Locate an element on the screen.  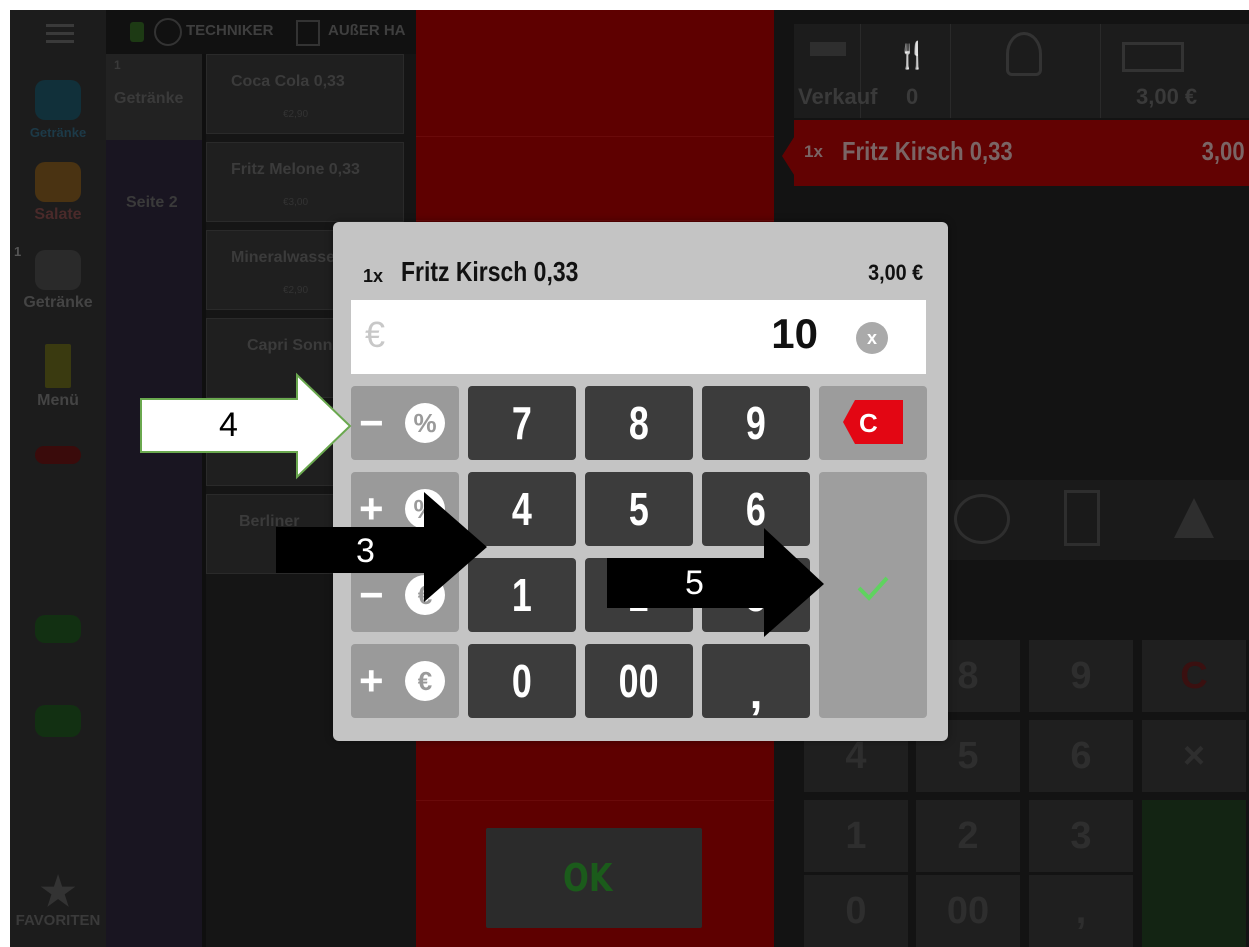
annotation-label-5: 5 is located at coordinates (694, 583).